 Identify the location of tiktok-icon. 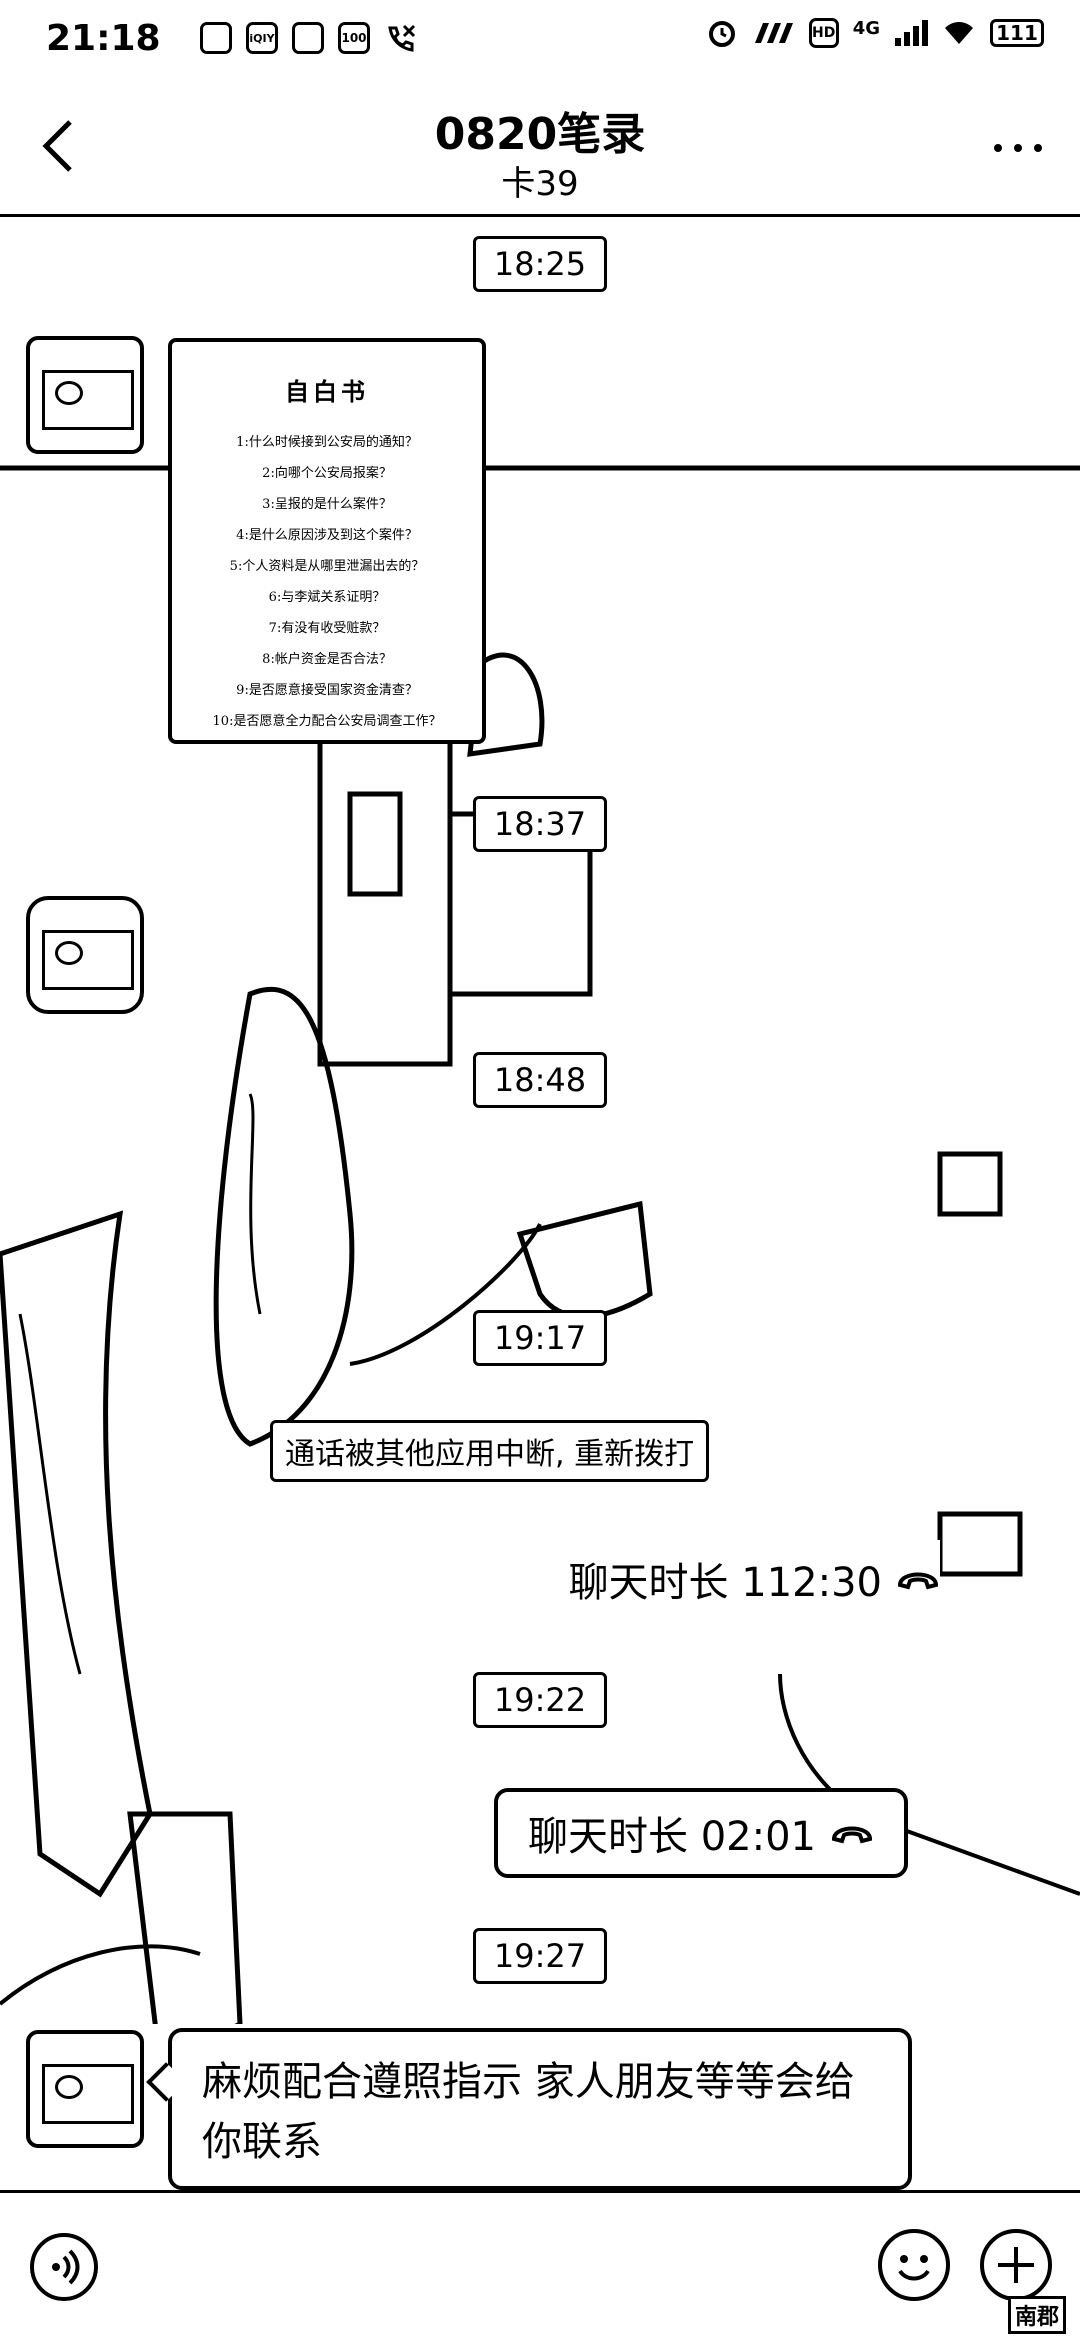
(308, 38).